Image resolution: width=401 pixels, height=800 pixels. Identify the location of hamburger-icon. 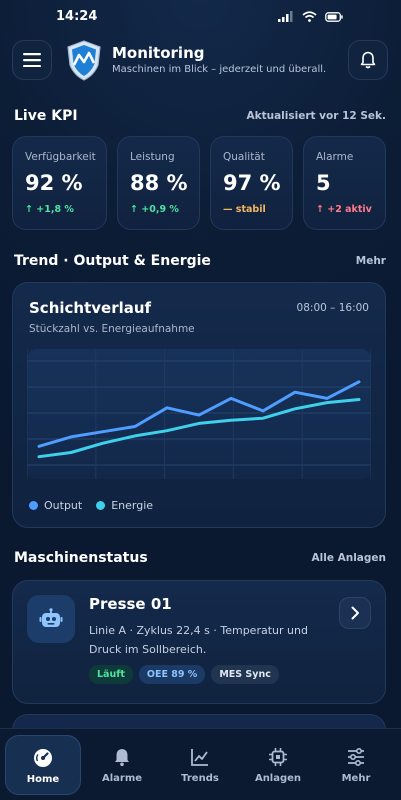
(32, 60).